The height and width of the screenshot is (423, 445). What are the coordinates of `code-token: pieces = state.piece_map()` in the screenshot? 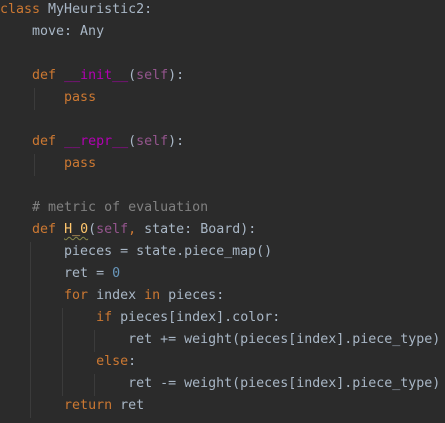 It's located at (136, 251).